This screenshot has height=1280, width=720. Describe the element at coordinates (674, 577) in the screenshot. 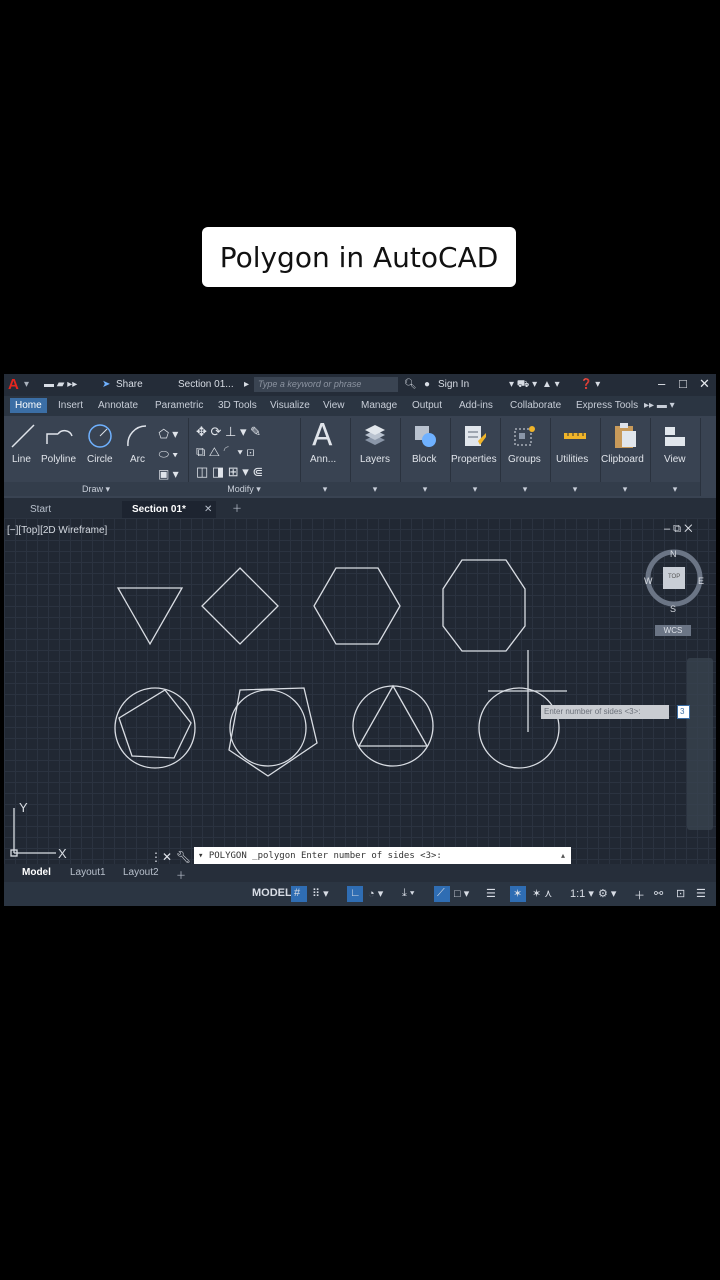

I see `viewcube-top: TOP` at that location.